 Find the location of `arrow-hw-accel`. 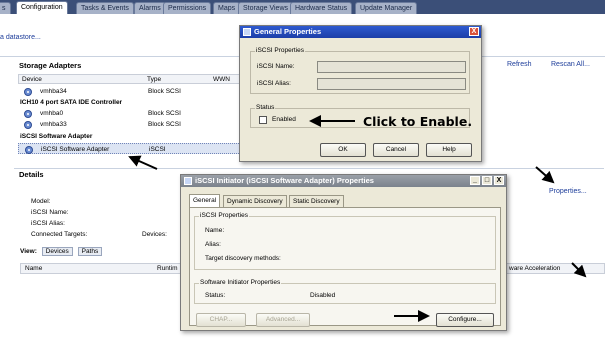

arrow-hw-accel is located at coordinates (579, 270).